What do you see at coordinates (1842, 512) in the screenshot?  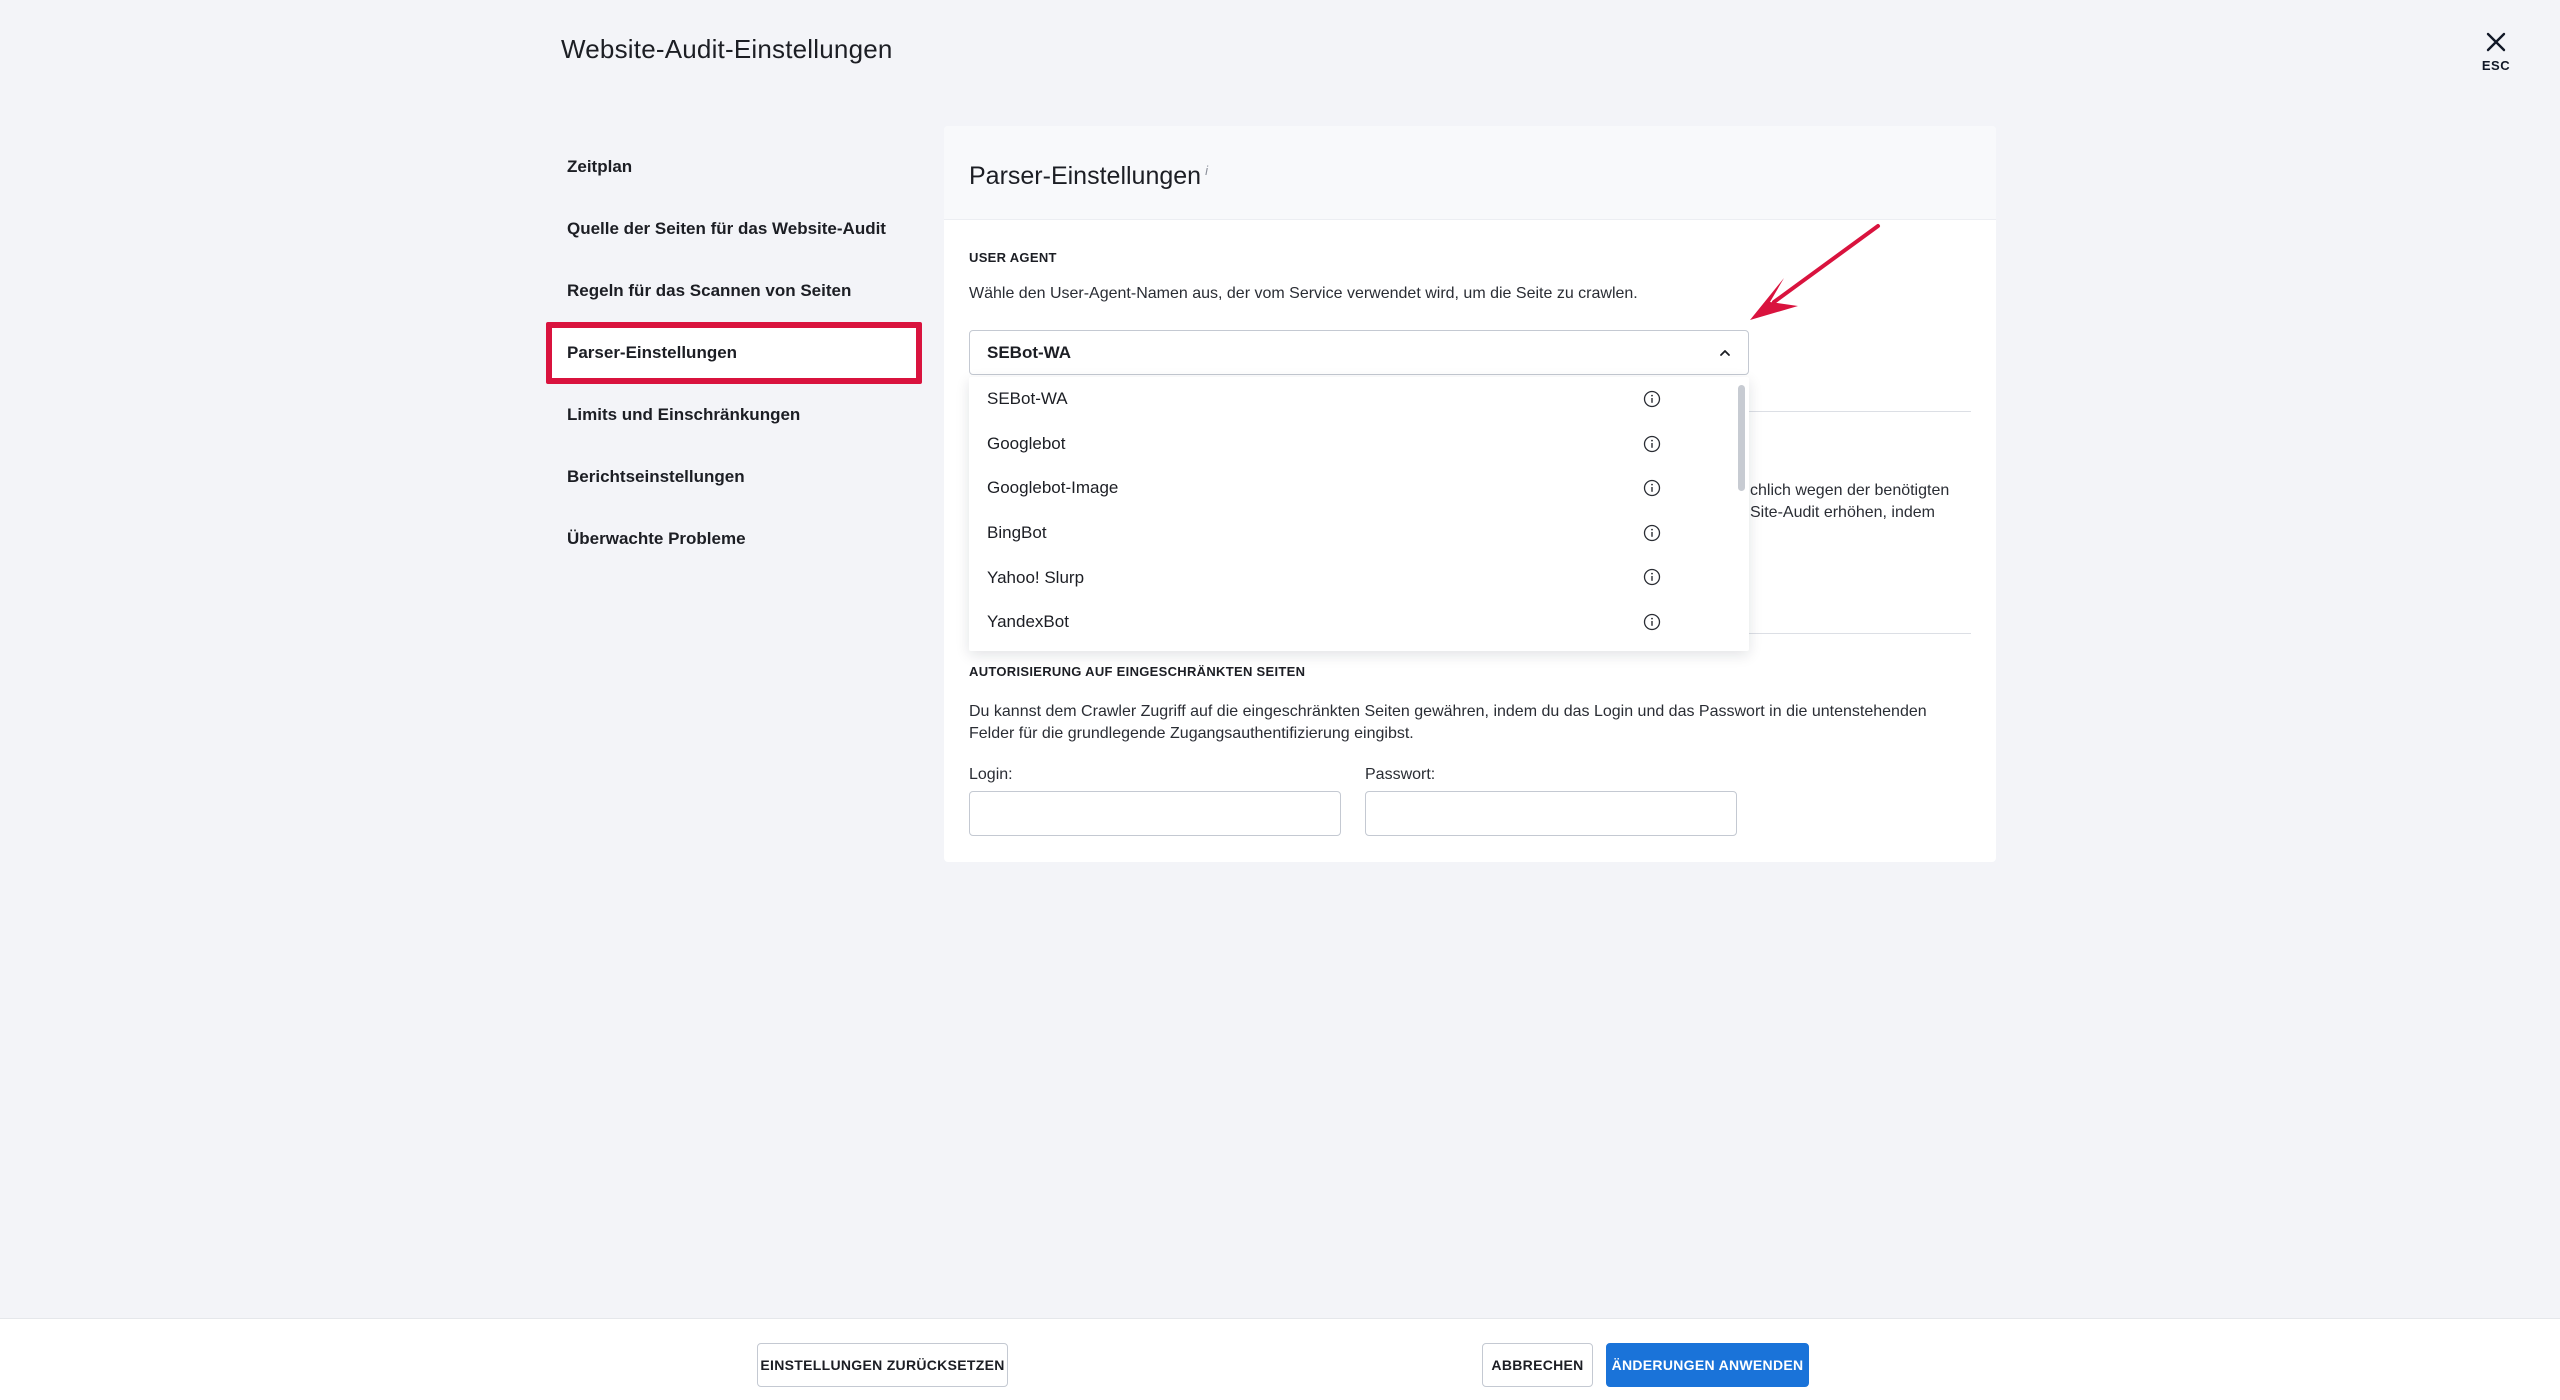 I see `hidden-description-line2: Site-Audit erhöhen, indem` at bounding box center [1842, 512].